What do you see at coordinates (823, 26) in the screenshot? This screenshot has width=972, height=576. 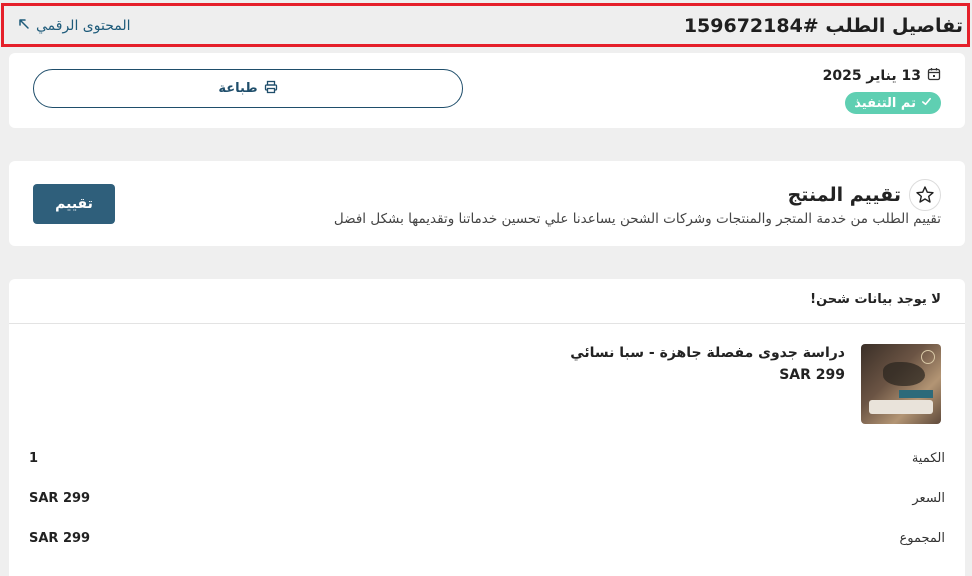 I see `page-title: تفاصيل الطلب #159672184` at bounding box center [823, 26].